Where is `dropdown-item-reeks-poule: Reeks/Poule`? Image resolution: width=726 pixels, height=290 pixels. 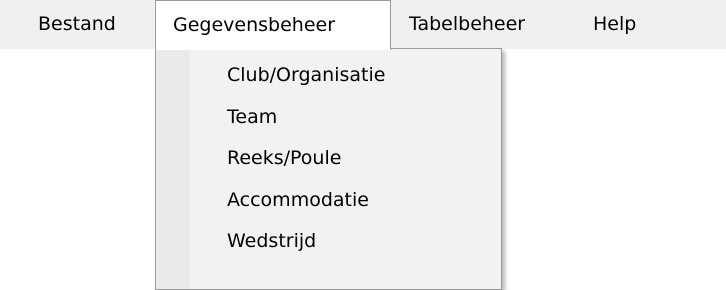
dropdown-item-reeks-poule: Reeks/Poule is located at coordinates (284, 158).